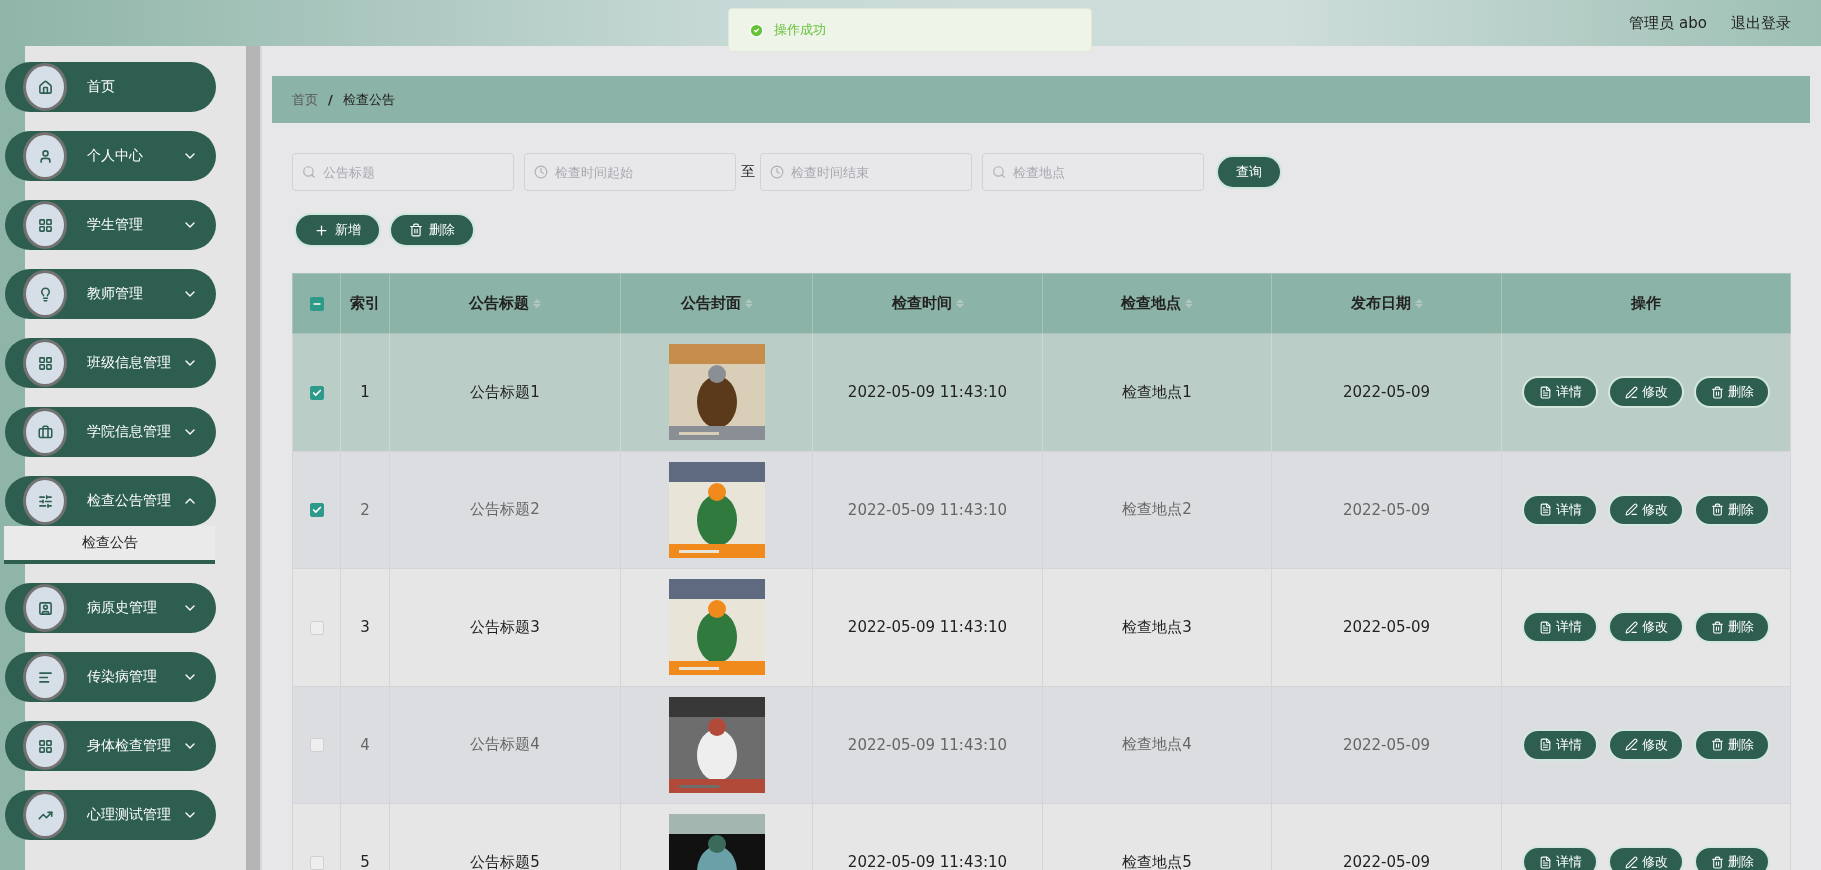  Describe the element at coordinates (110, 225) in the screenshot. I see `sidebar-item: 学生管理` at that location.